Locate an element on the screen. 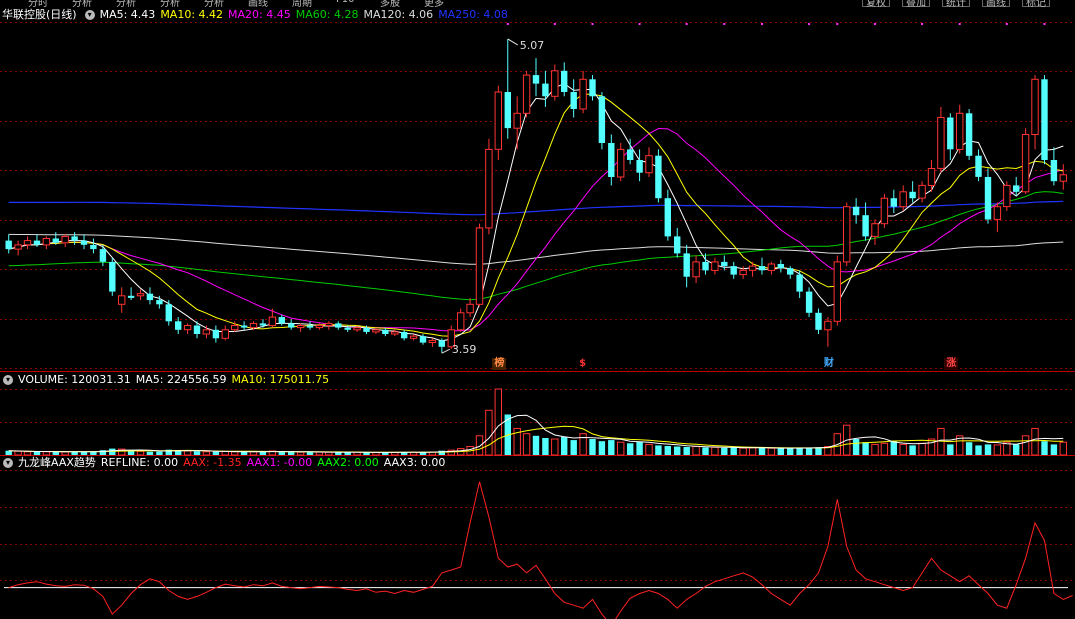 The image size is (1075, 619). min-price-pointer is located at coordinates (446, 351).